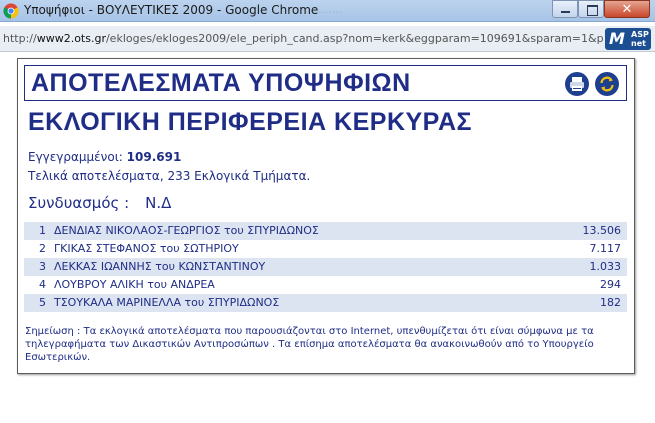 The width and height of the screenshot is (655, 423). I want to click on site-badge-icon: M ASP net, so click(628, 39).